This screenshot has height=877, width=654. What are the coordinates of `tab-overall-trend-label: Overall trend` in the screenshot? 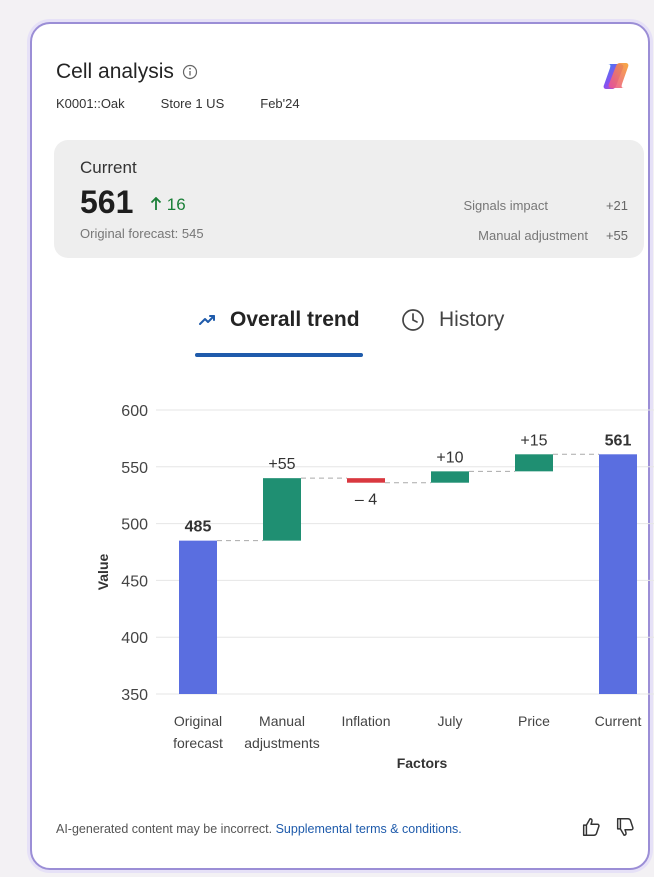 It's located at (295, 319).